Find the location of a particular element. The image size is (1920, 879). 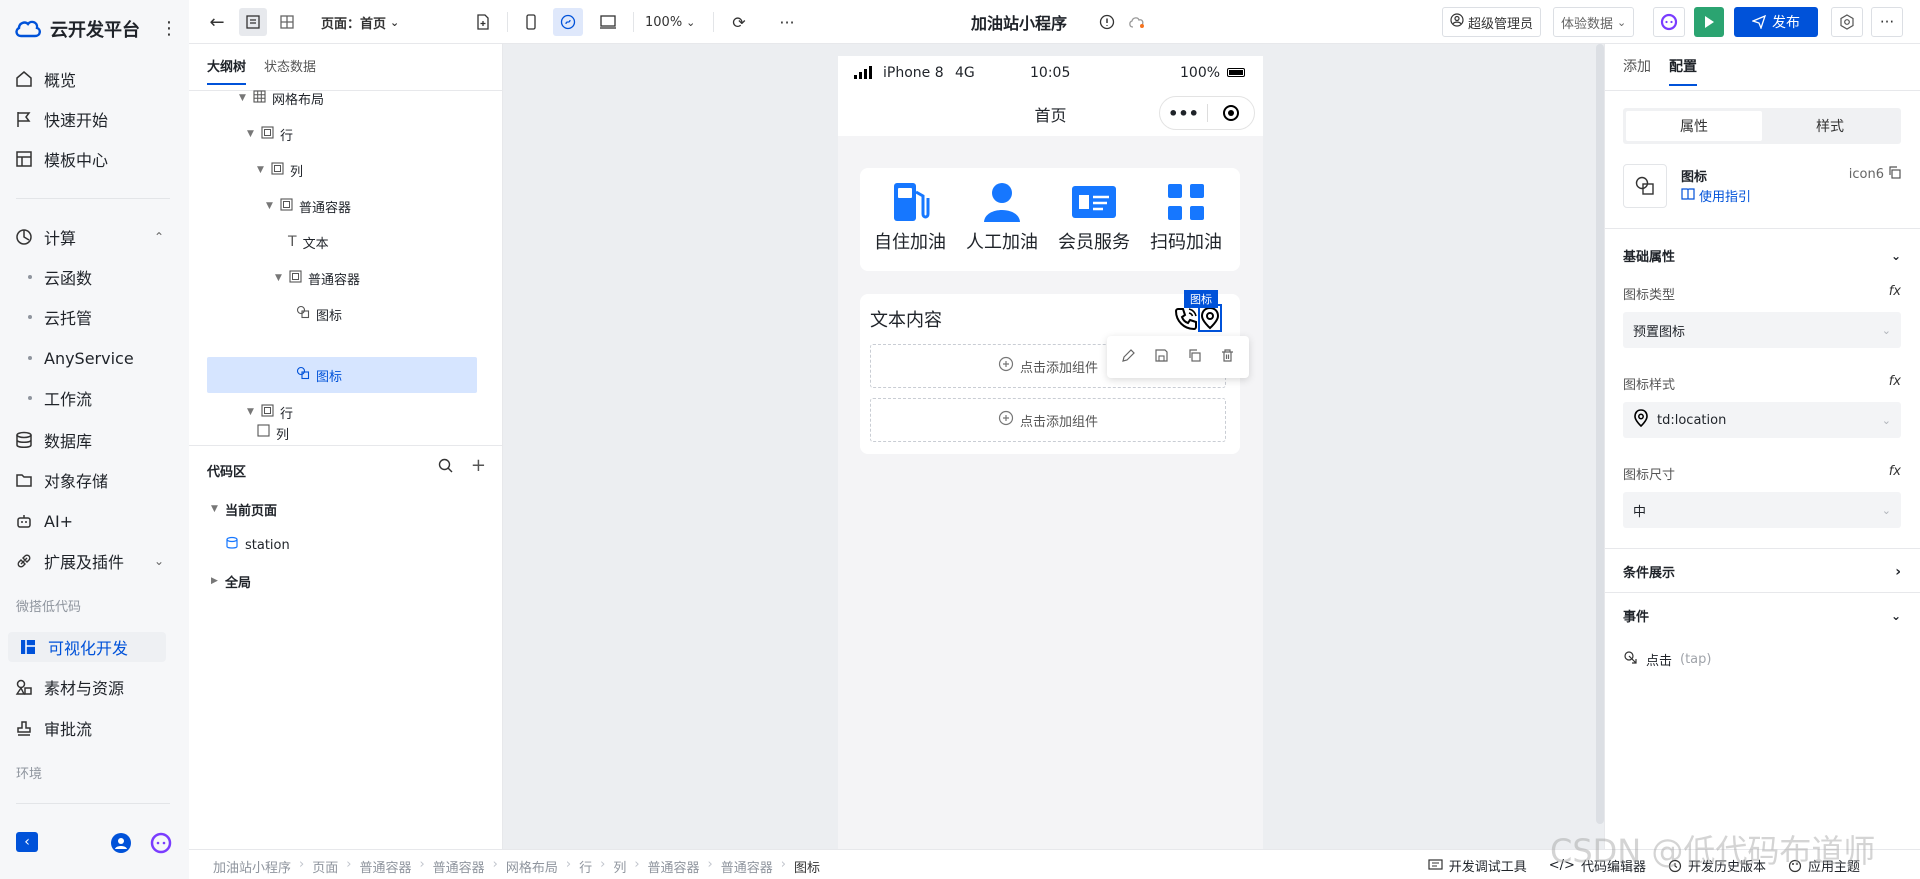

nav-sub-cloudrun: 云托管 is located at coordinates (60, 317).